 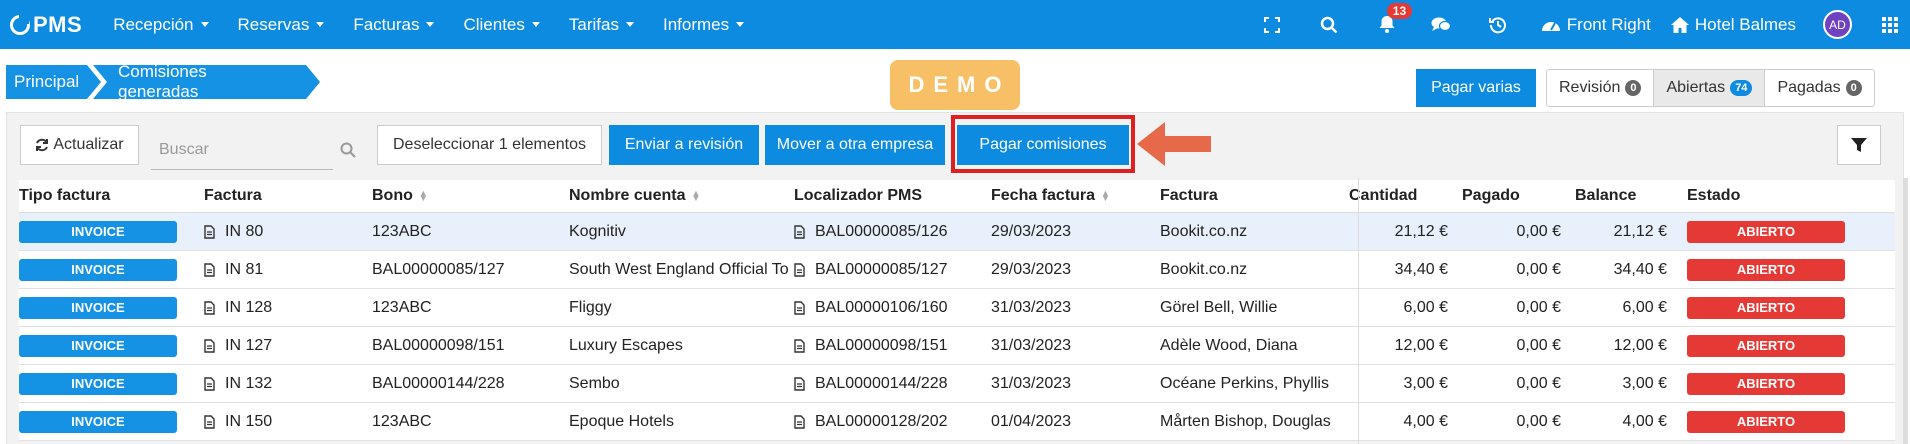 I want to click on cell-localizador: BAL00000128/202, so click(x=892, y=422).